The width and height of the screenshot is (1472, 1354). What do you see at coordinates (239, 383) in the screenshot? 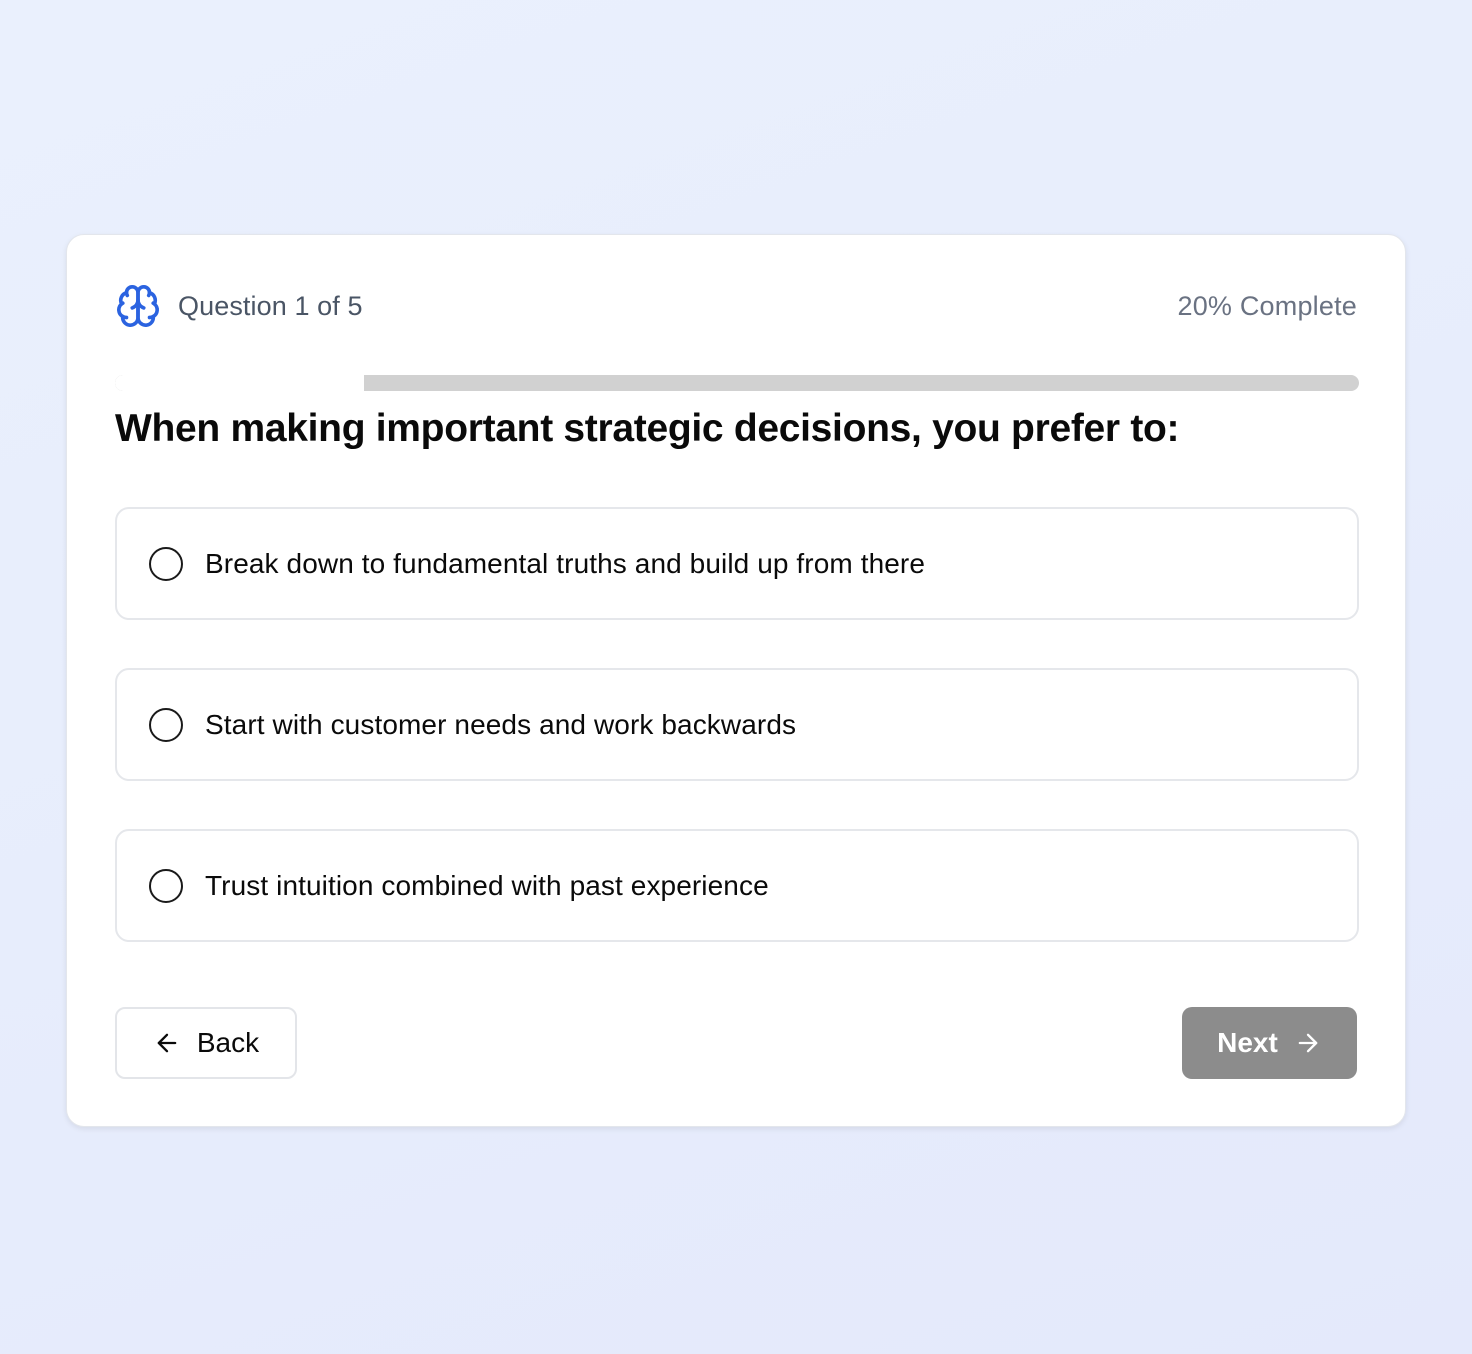
I see `progress-bar-fill` at bounding box center [239, 383].